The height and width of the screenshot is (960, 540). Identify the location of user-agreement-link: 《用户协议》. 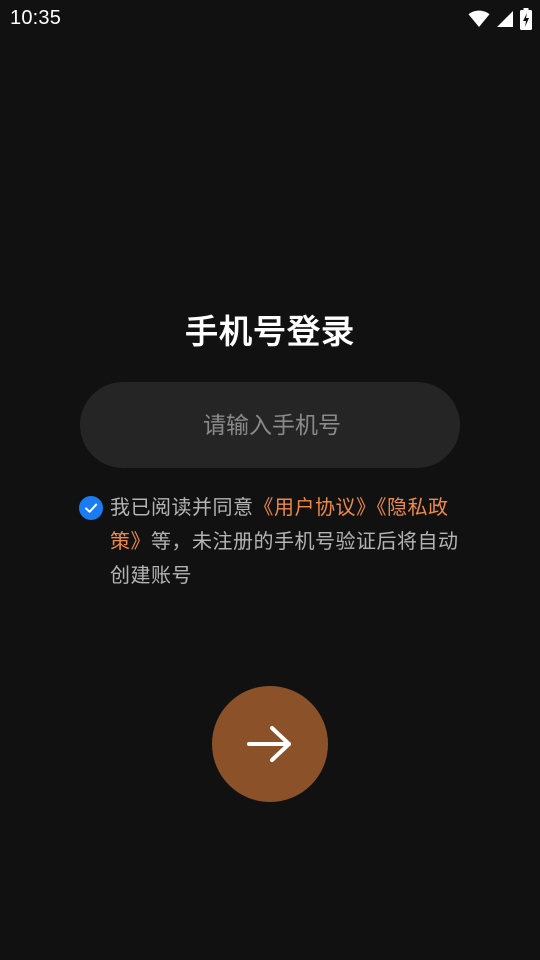
(315, 507).